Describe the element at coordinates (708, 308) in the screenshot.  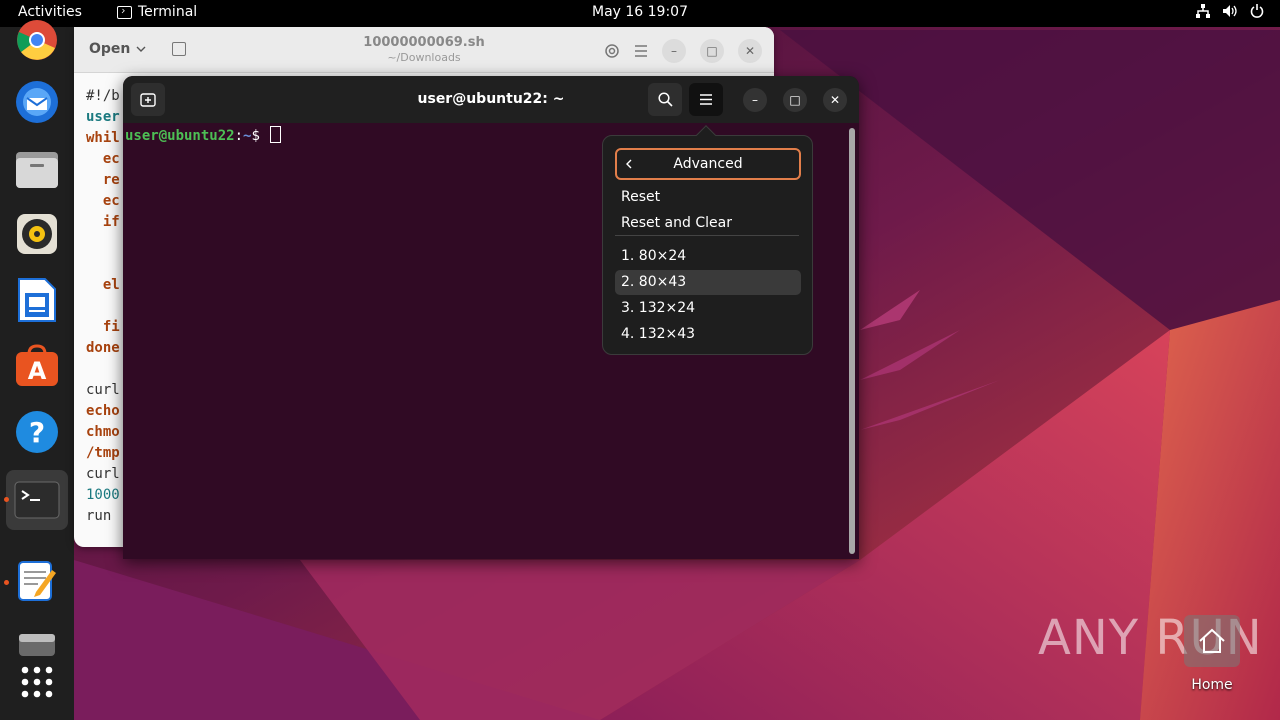
I see `menu-item-size: 3. 132×24` at that location.